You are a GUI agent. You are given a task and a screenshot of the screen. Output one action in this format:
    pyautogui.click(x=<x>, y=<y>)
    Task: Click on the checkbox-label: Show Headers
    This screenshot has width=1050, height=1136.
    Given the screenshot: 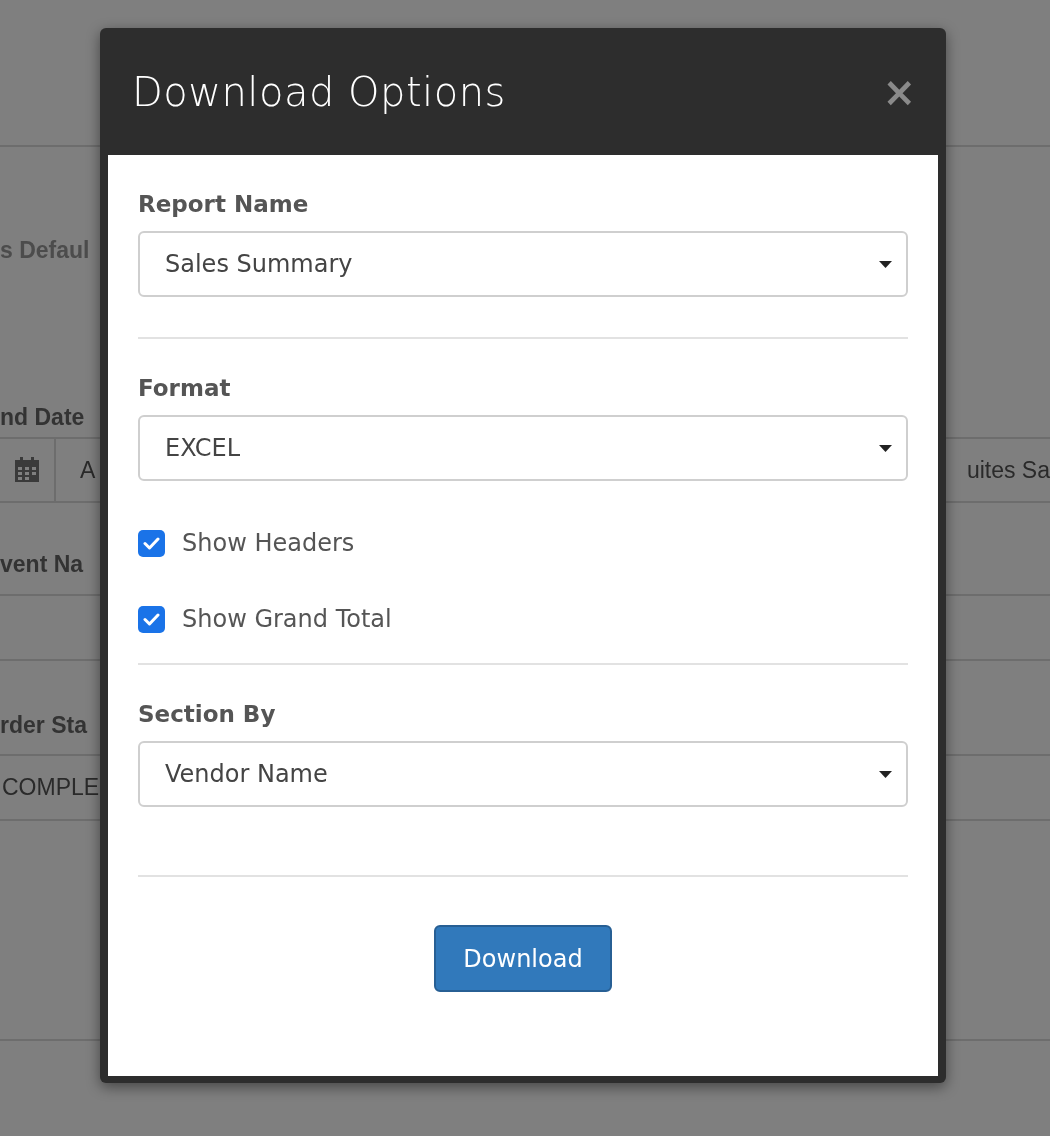 What is the action you would take?
    pyautogui.click(x=268, y=543)
    